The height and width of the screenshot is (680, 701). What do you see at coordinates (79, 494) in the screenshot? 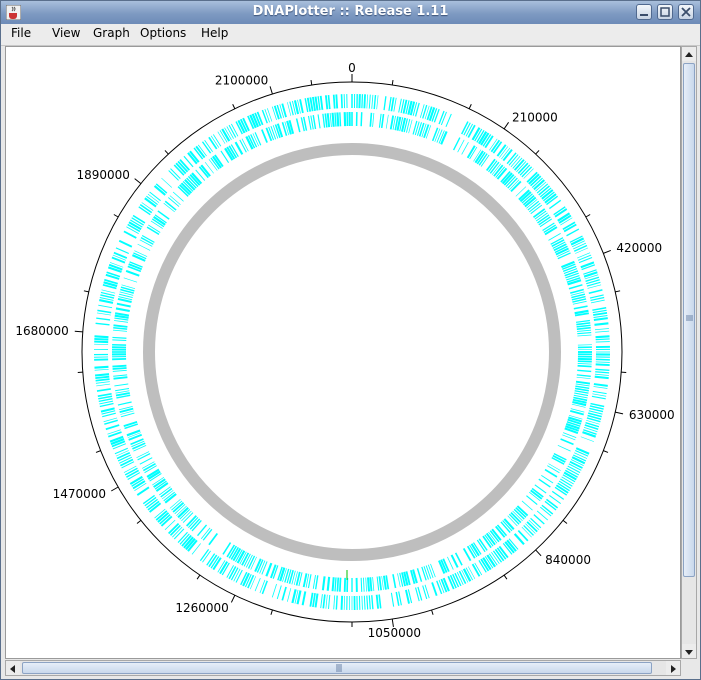
I see `tick-label: 1470000` at bounding box center [79, 494].